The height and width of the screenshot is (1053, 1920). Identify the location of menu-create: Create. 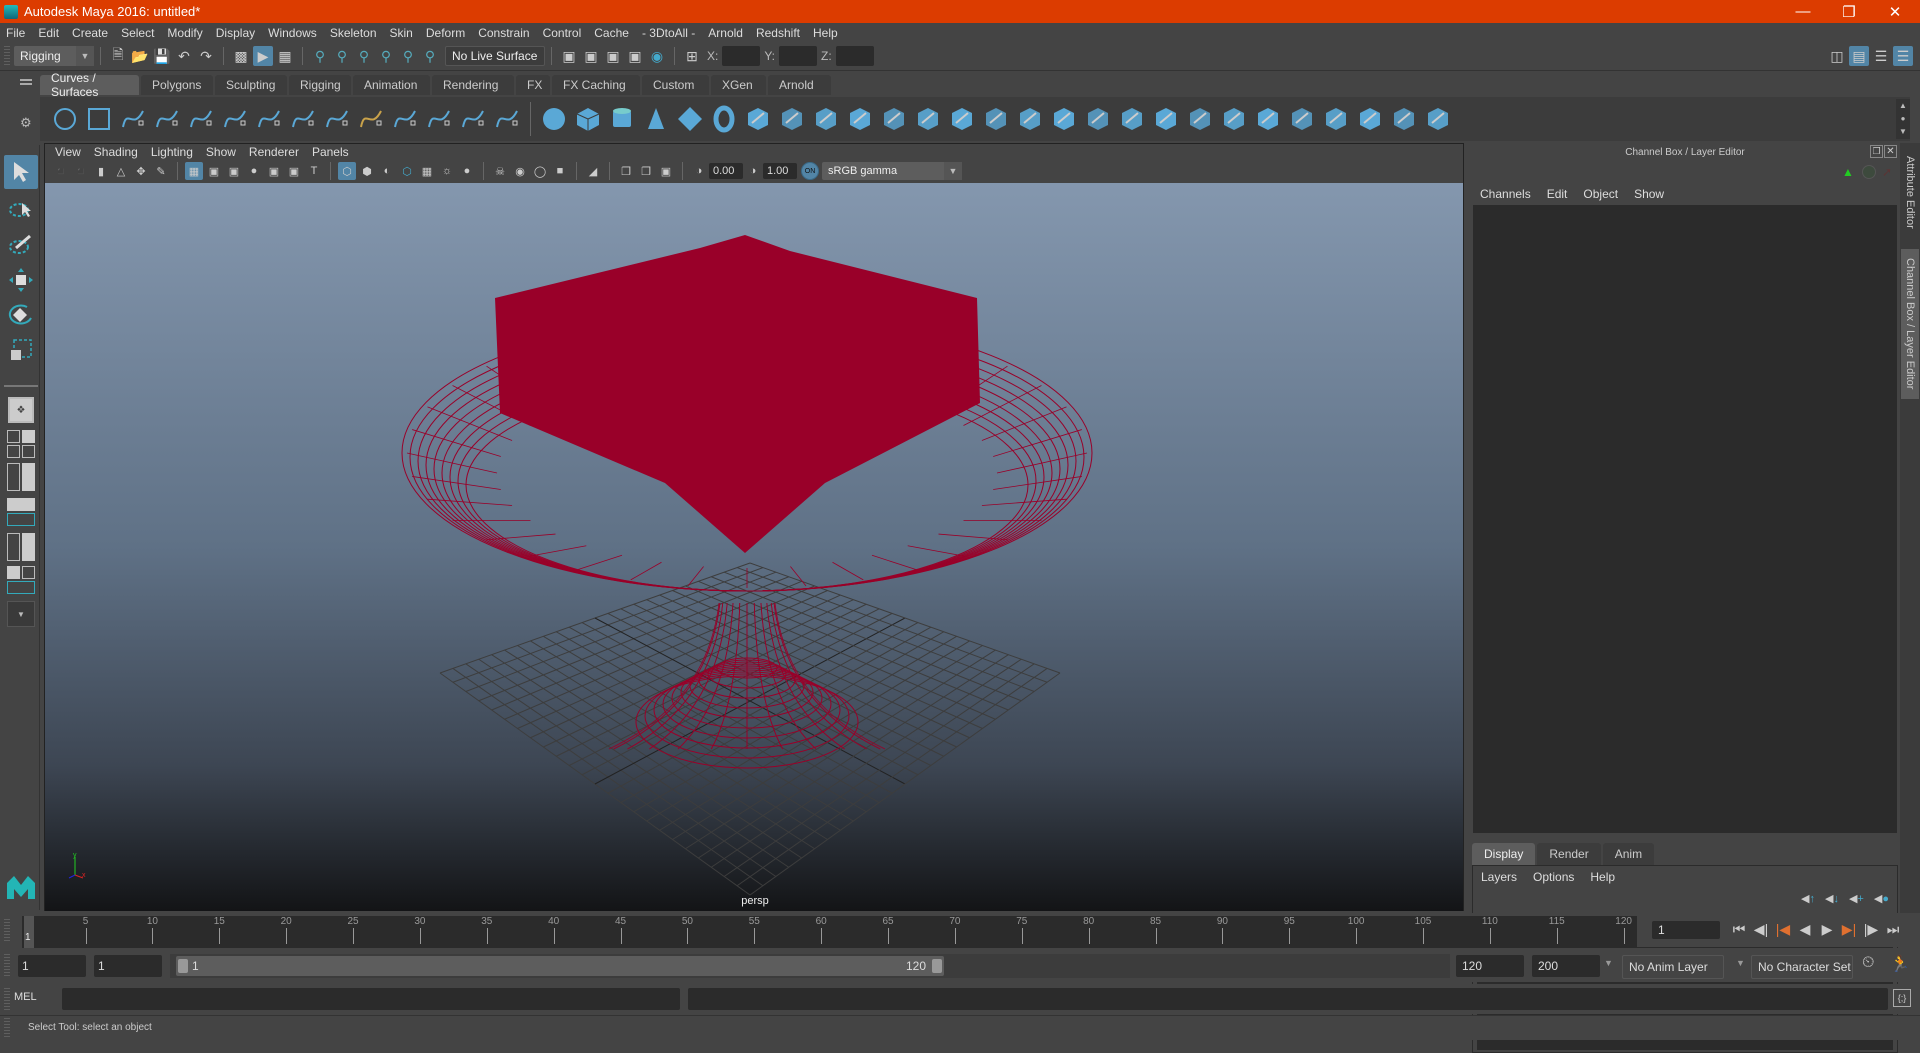
(90, 33).